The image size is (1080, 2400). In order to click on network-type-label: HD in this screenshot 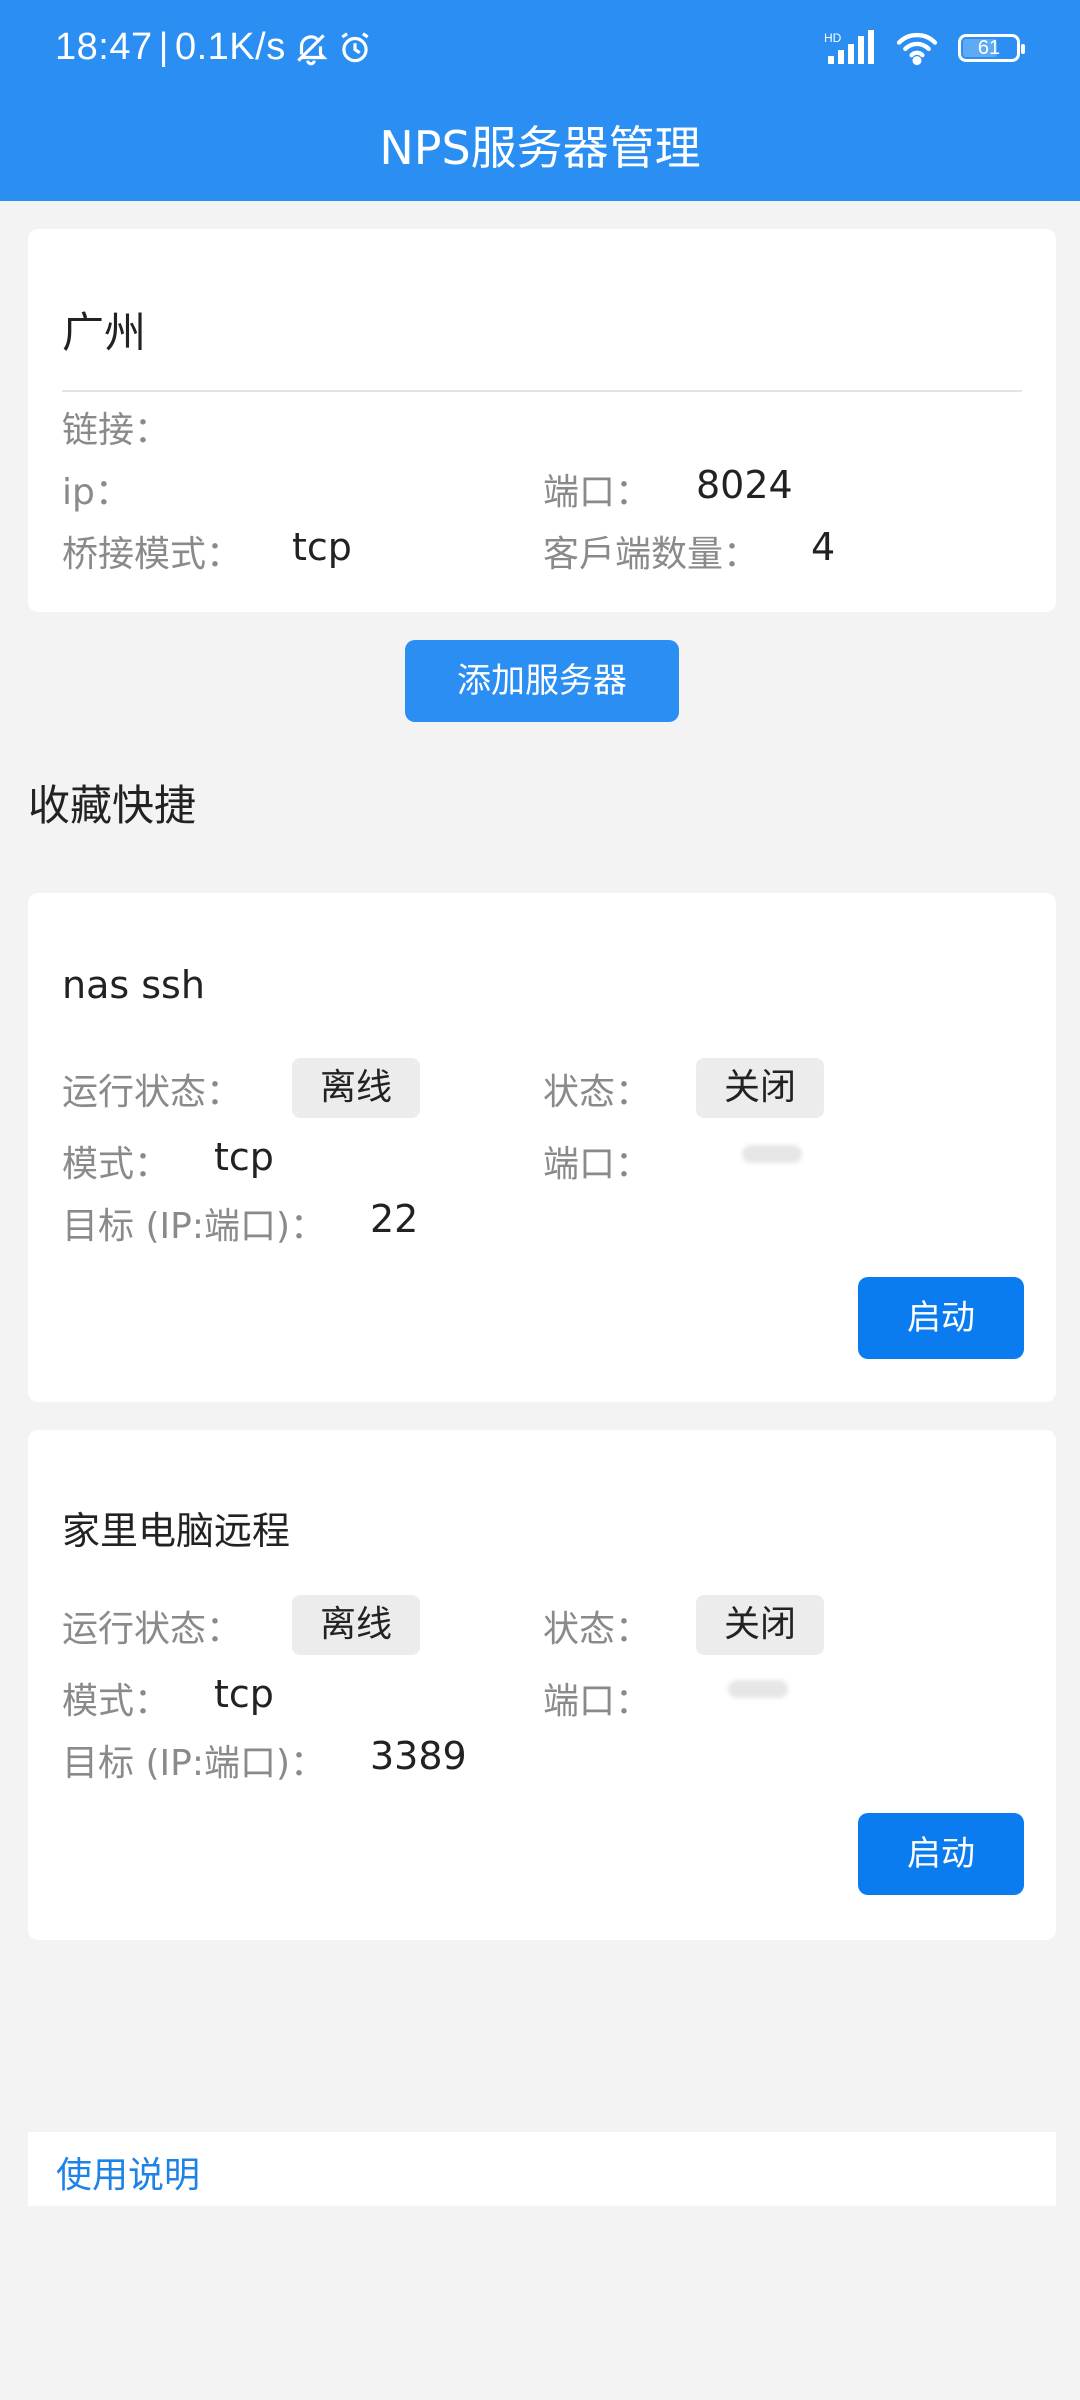, I will do `click(833, 38)`.